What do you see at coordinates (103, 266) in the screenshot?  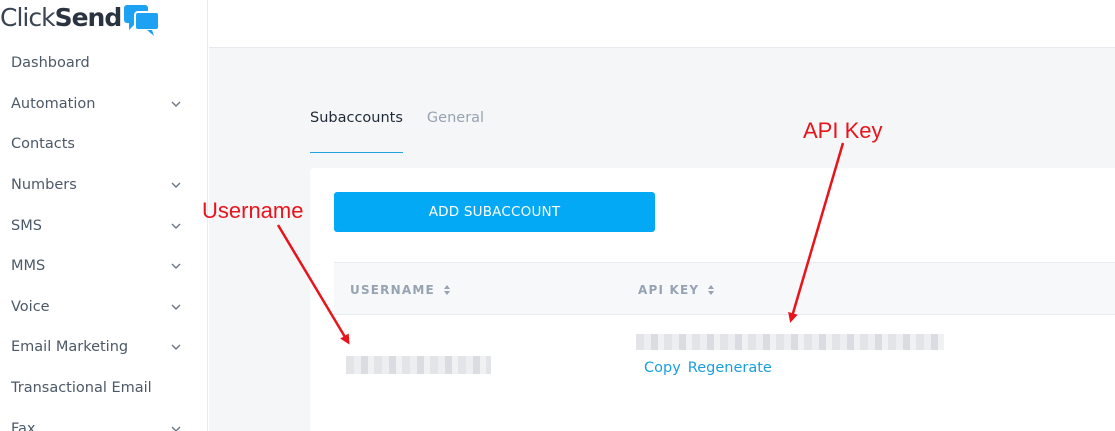 I see `sidebar-item-mms: MMS` at bounding box center [103, 266].